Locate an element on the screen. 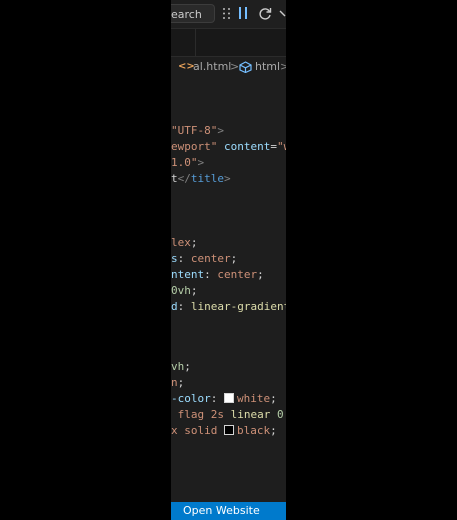 The image size is (457, 520). breadcrumb-file: al.html is located at coordinates (212, 67).